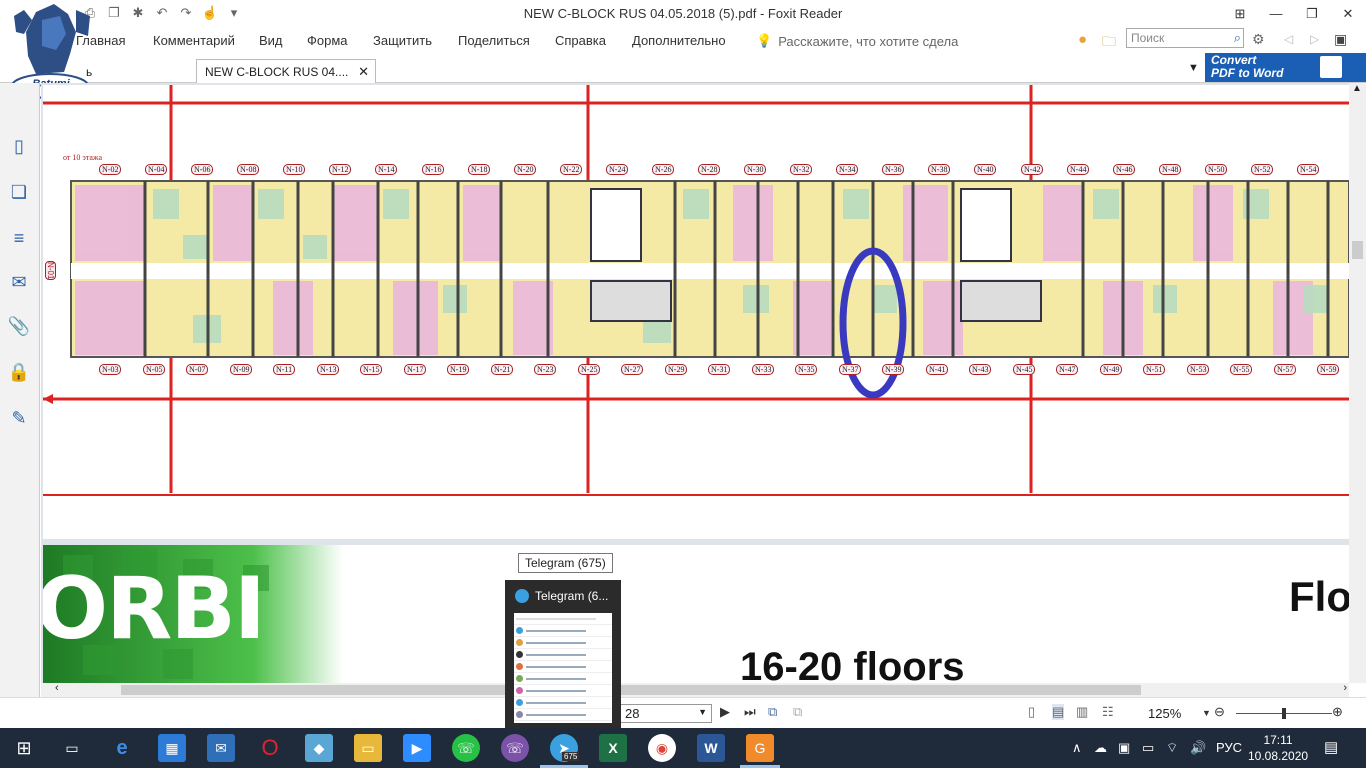 Image resolution: width=1366 pixels, height=768 pixels. What do you see at coordinates (210, 13) in the screenshot?
I see `hand-tool-icon: ☝` at bounding box center [210, 13].